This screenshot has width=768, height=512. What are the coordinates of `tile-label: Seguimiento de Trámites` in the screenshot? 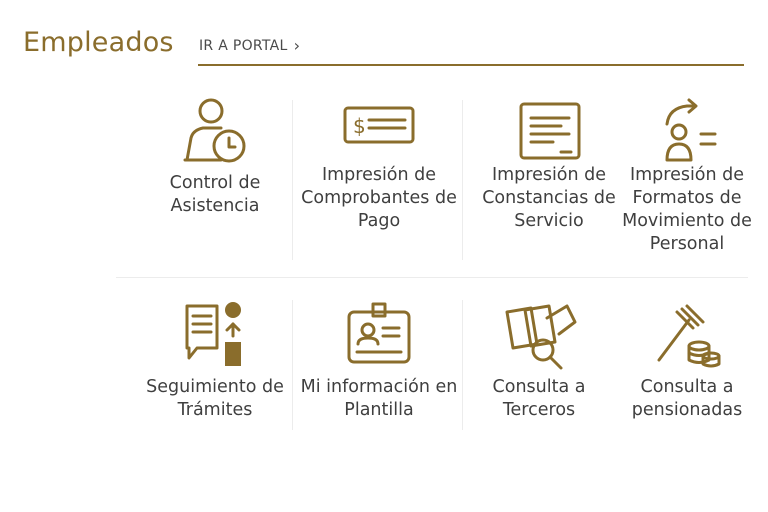 It's located at (215, 398).